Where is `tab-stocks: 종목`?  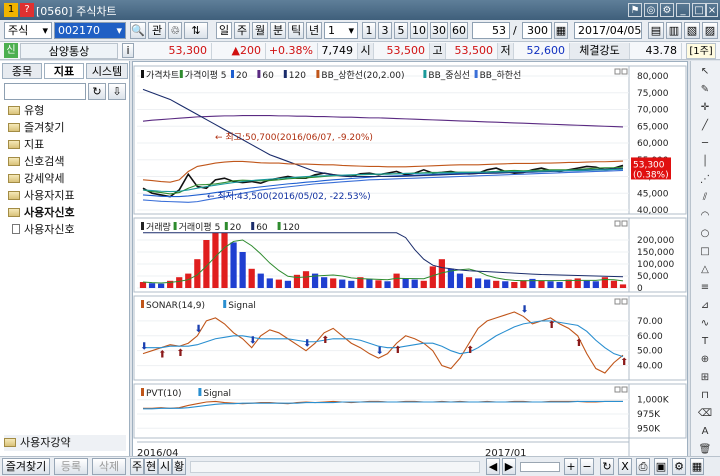 tab-stocks: 종목 is located at coordinates (22, 71).